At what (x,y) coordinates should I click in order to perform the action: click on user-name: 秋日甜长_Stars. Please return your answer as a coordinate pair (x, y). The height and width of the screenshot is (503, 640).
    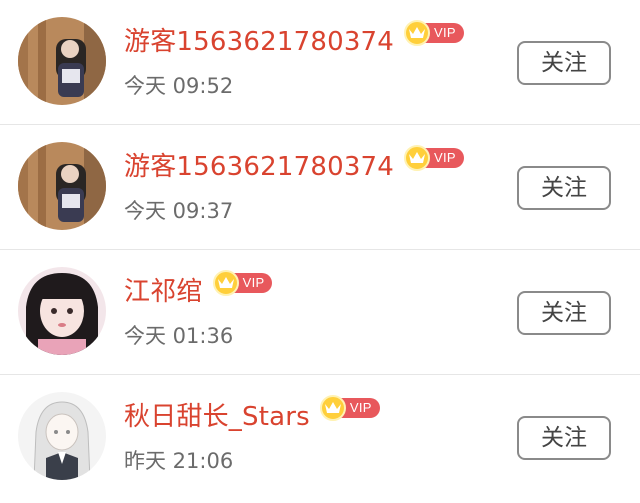
    Looking at the image, I should click on (217, 417).